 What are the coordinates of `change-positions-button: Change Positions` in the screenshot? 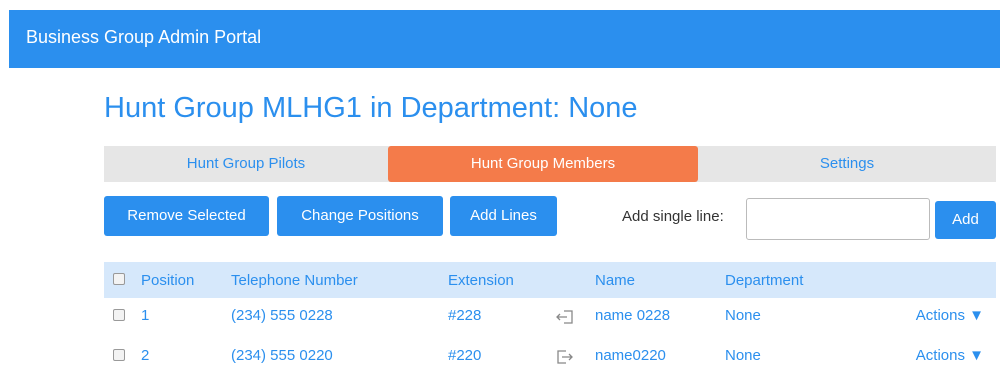 It's located at (360, 216).